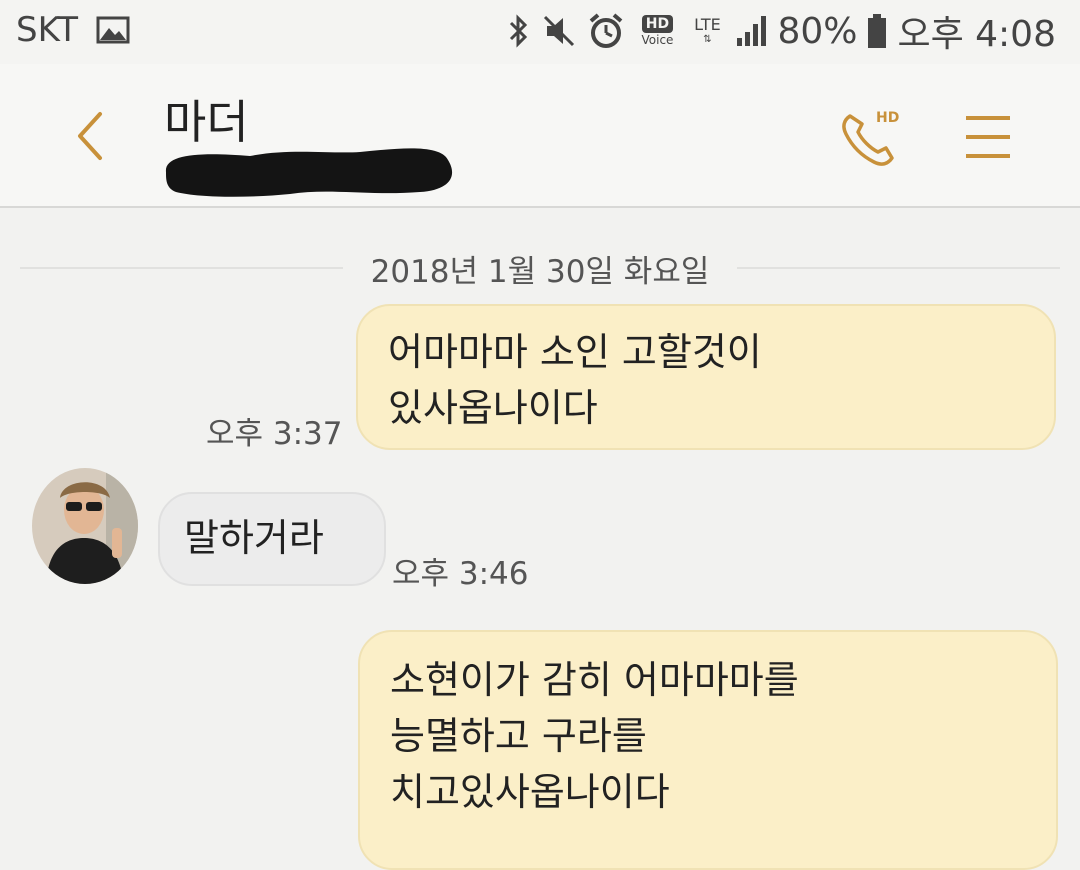 The width and height of the screenshot is (1080, 870). I want to click on contact-avatar, so click(85, 526).